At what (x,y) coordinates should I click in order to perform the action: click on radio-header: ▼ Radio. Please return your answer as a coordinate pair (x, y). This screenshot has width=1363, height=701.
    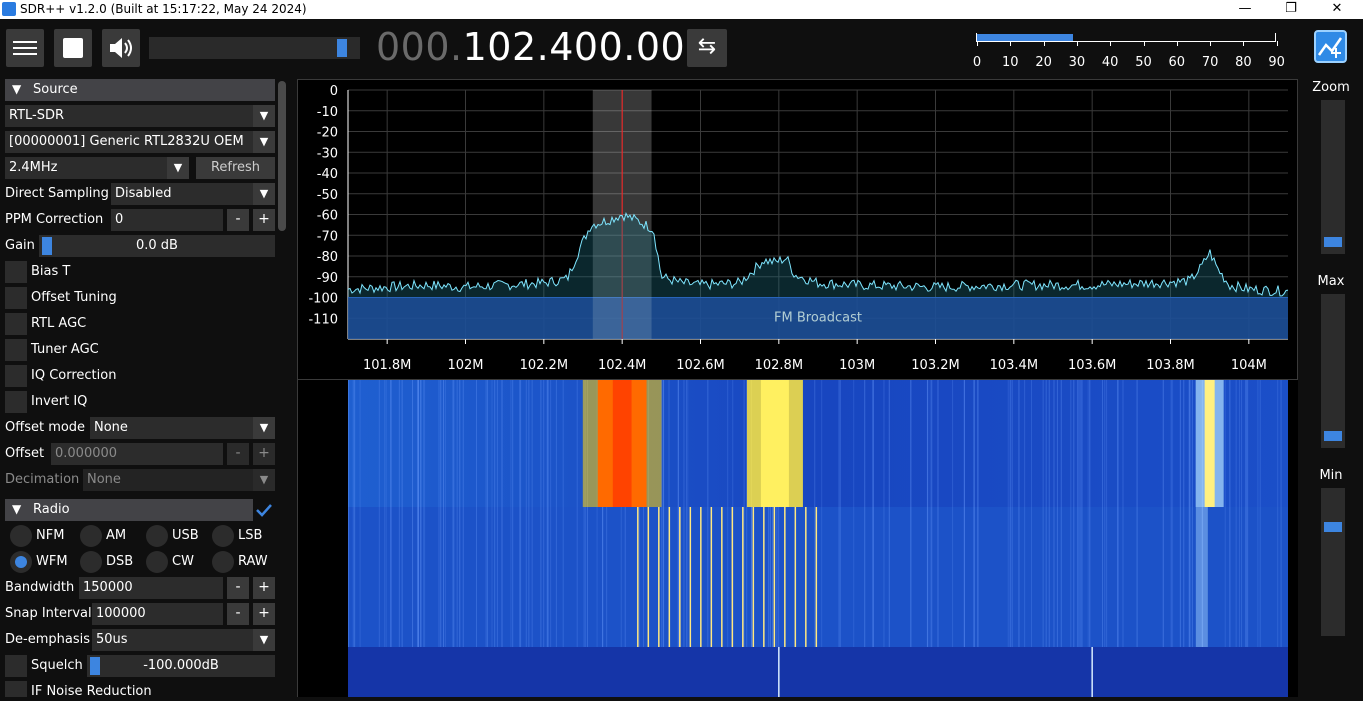
    Looking at the image, I should click on (129, 510).